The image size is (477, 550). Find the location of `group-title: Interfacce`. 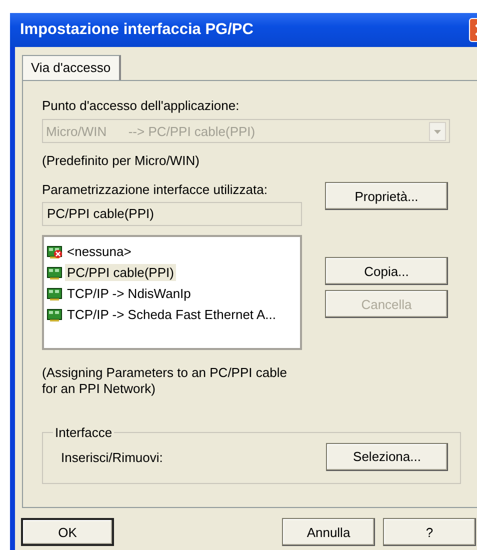

group-title: Interfacce is located at coordinates (84, 432).